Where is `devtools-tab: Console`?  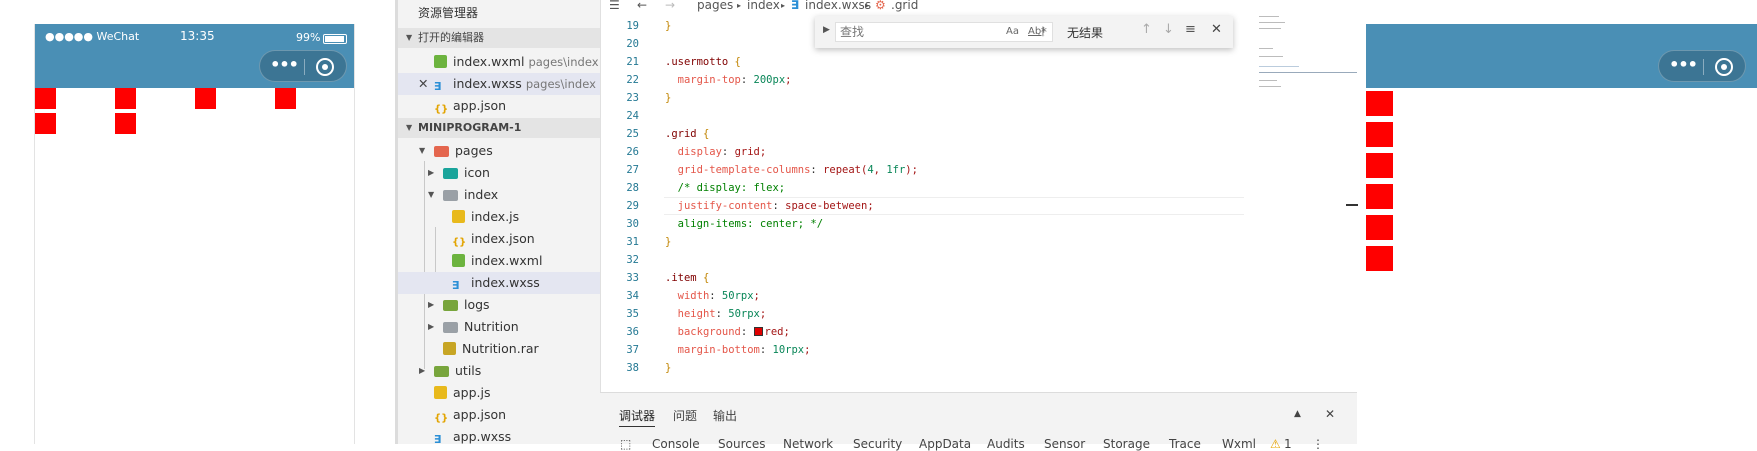
devtools-tab: Console is located at coordinates (676, 444).